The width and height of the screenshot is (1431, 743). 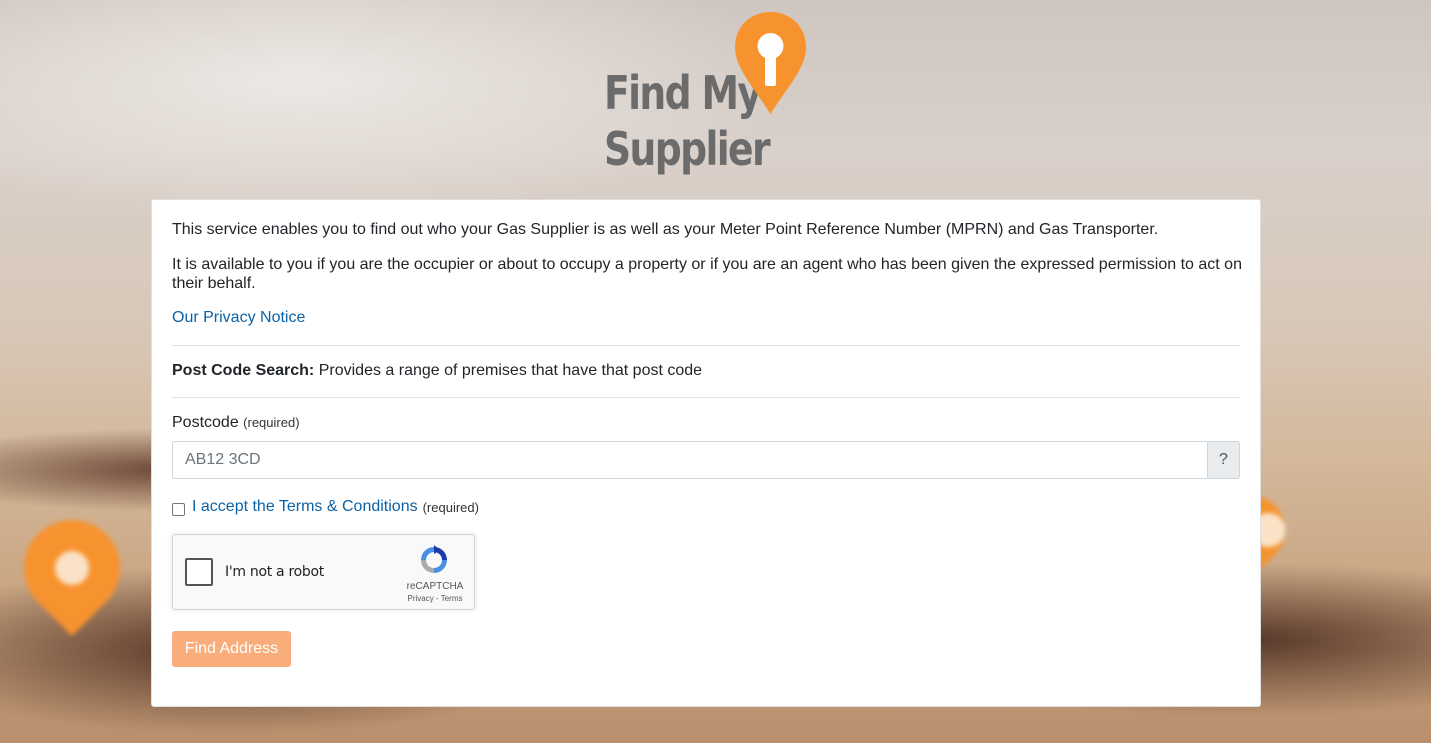 I want to click on terms-required-hint: (required), so click(x=450, y=507).